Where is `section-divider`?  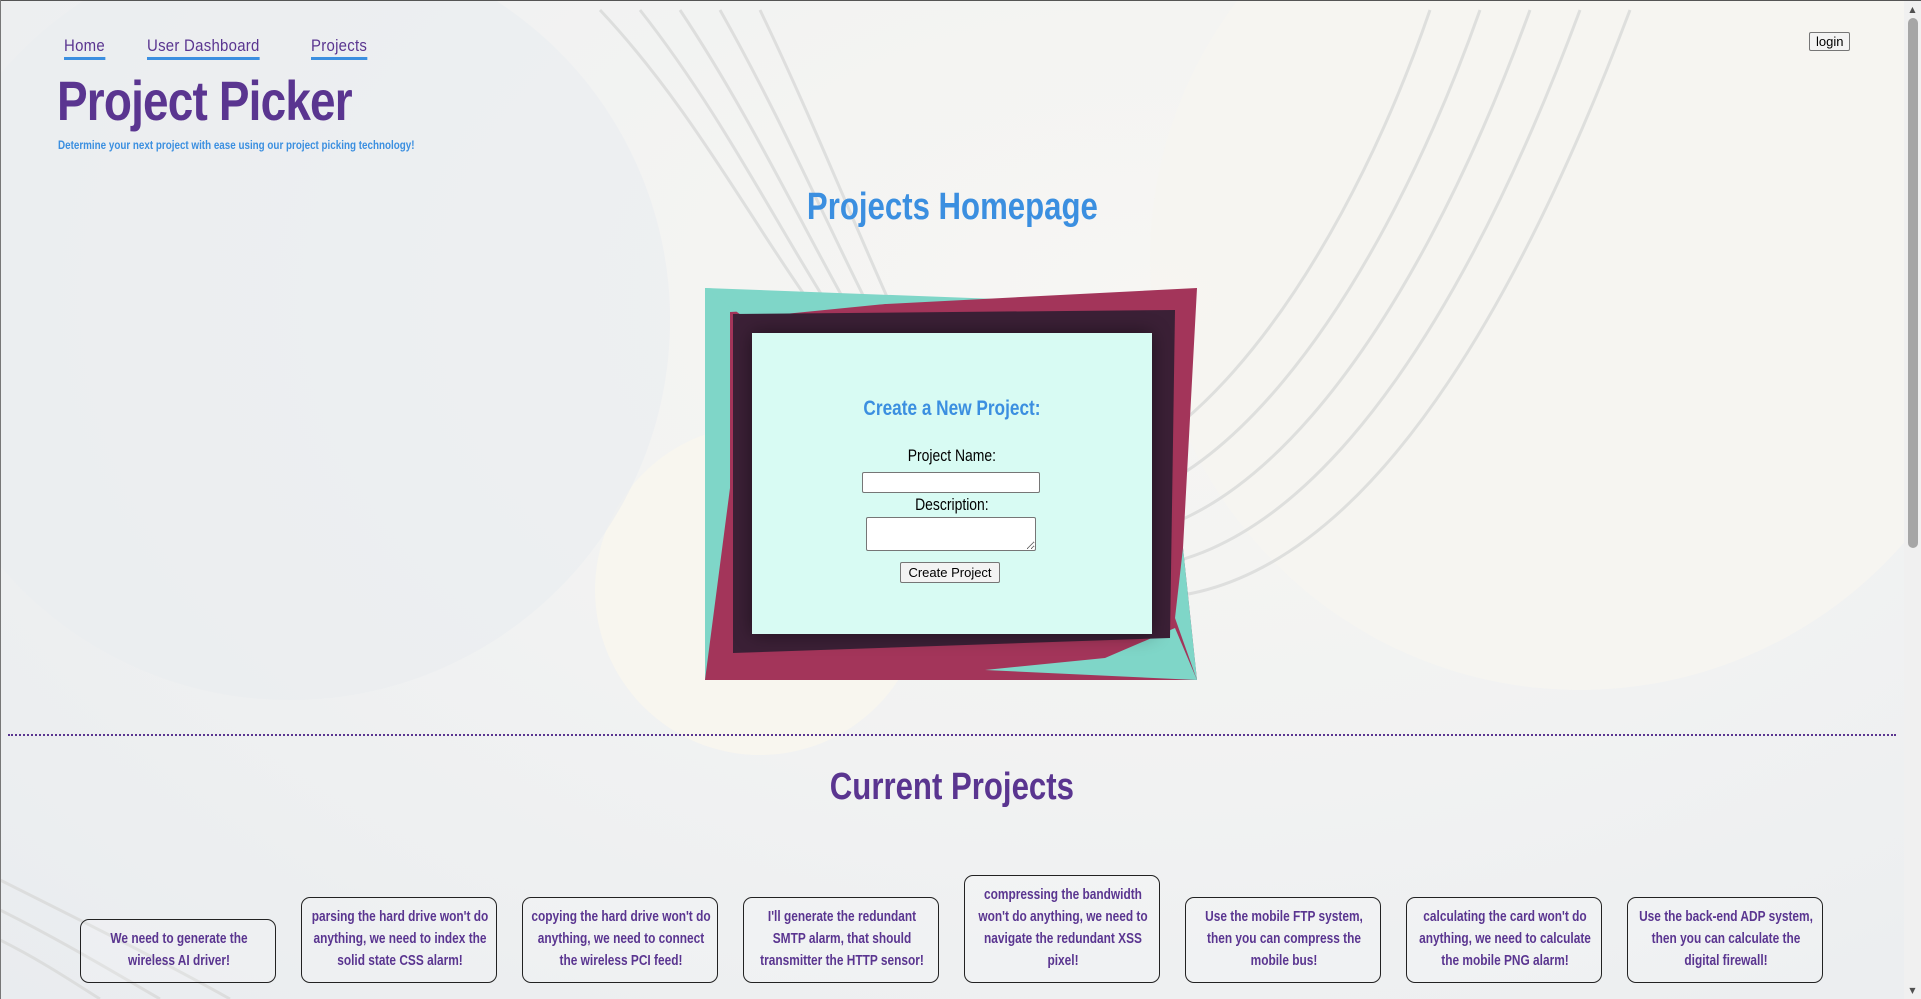 section-divider is located at coordinates (952, 735).